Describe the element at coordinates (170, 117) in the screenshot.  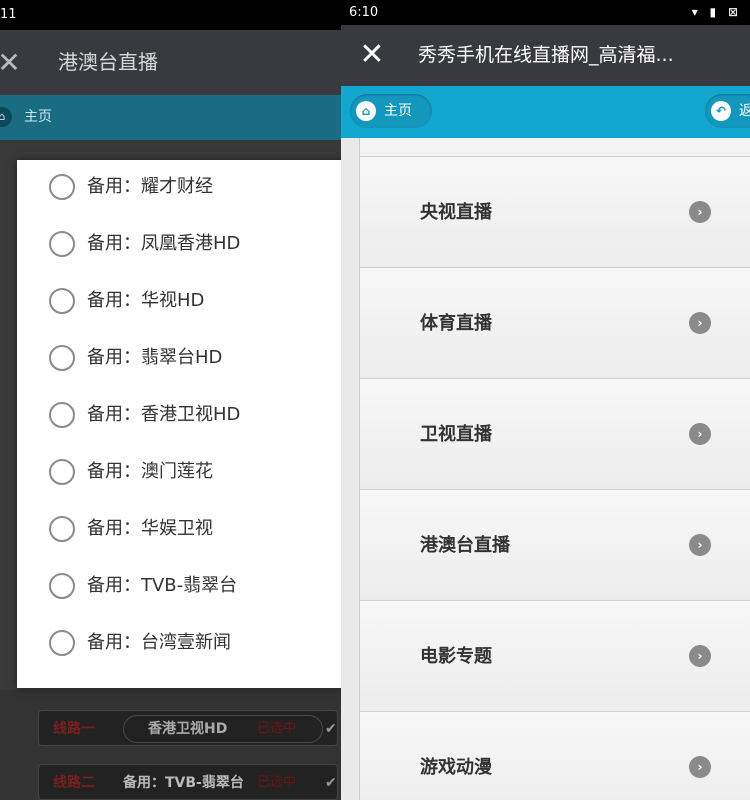
I see `nav-bar: ⌂ 主页` at that location.